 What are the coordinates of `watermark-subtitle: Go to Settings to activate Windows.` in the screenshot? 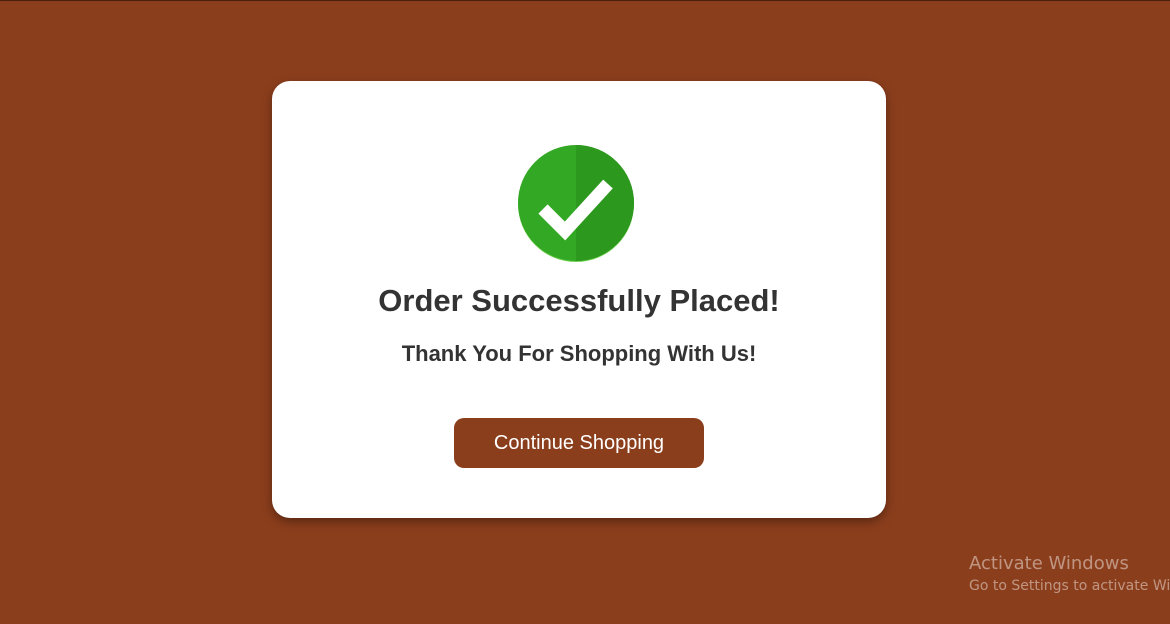 It's located at (1069, 586).